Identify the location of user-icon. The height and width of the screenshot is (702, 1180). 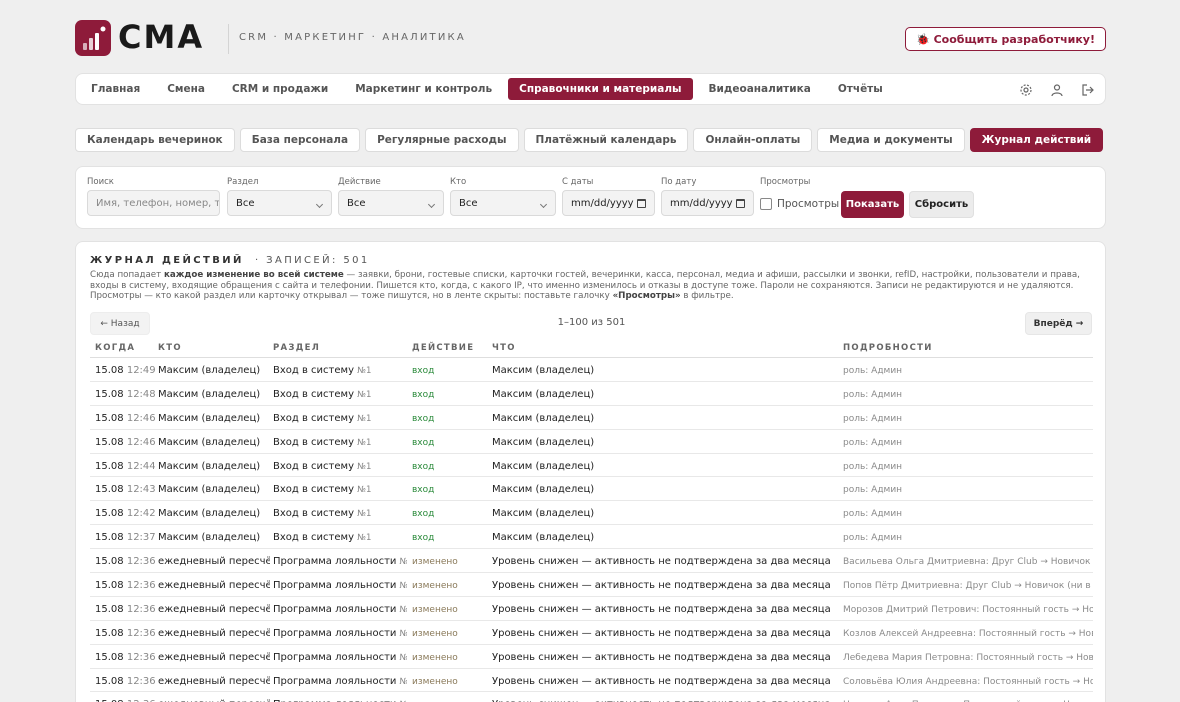
(1057, 89).